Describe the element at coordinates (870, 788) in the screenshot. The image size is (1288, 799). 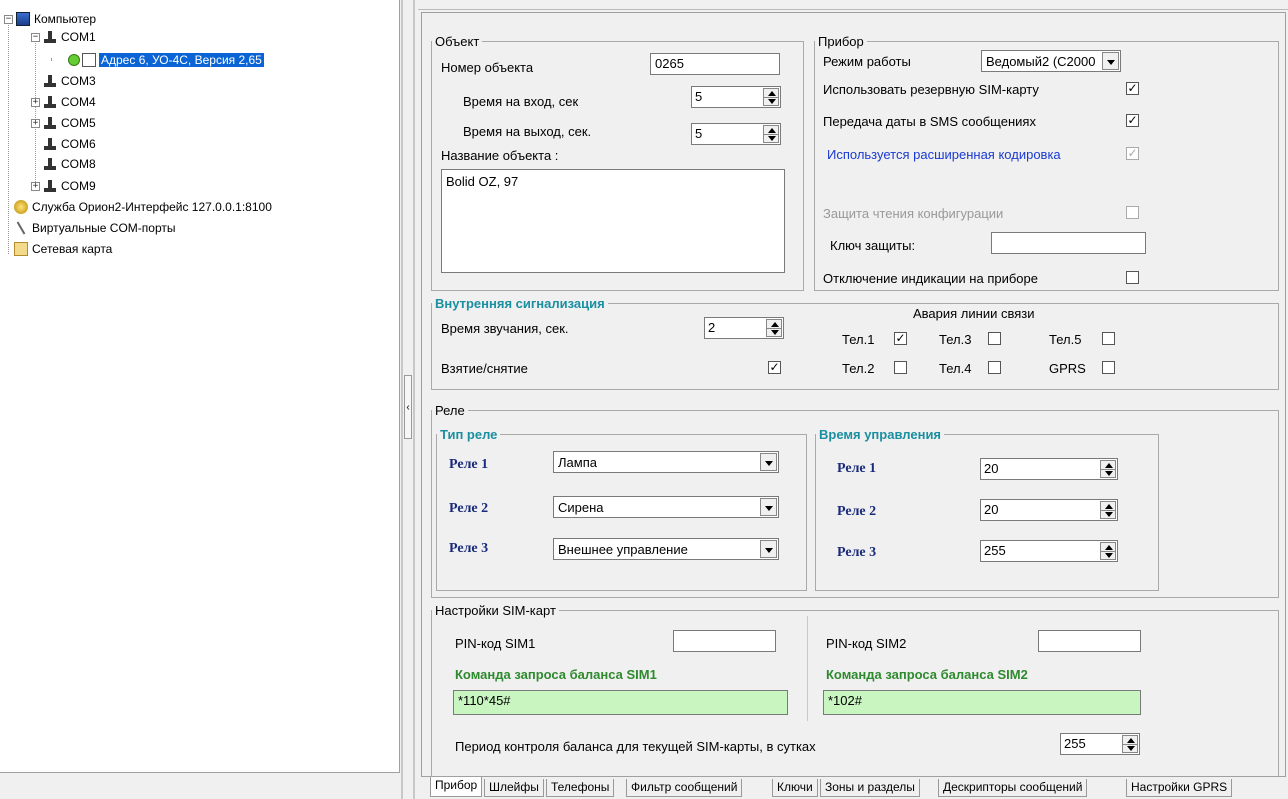
I see `tab-zones: Зоны и разделы` at that location.